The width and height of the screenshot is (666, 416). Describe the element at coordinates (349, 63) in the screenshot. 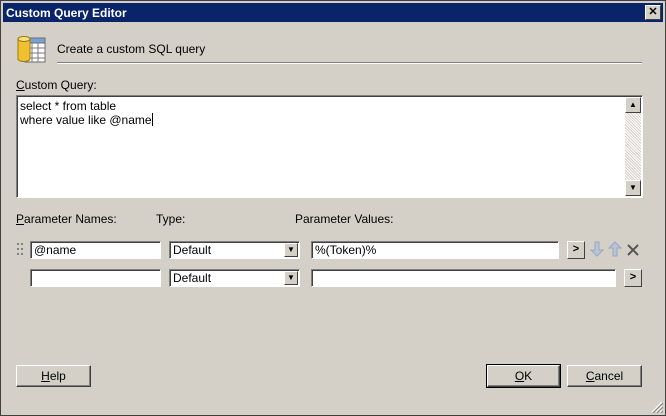

I see `header-divider` at that location.